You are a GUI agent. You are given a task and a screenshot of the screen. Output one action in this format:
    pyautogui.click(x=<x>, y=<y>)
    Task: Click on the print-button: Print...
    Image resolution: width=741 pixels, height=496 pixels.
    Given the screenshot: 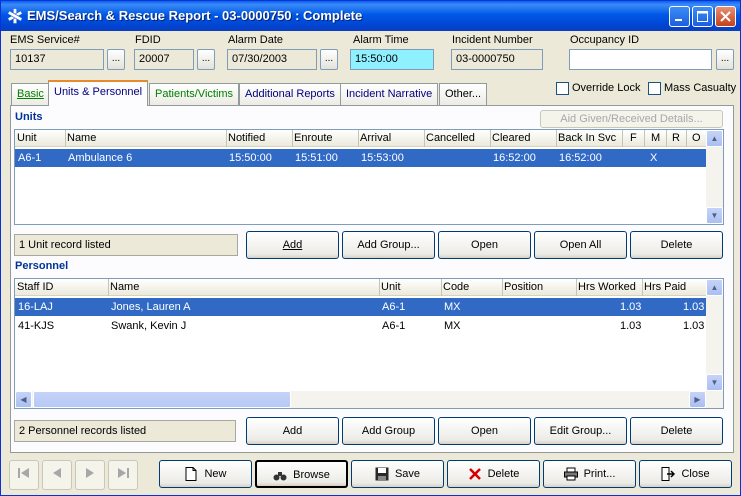 What is the action you would take?
    pyautogui.click(x=589, y=474)
    